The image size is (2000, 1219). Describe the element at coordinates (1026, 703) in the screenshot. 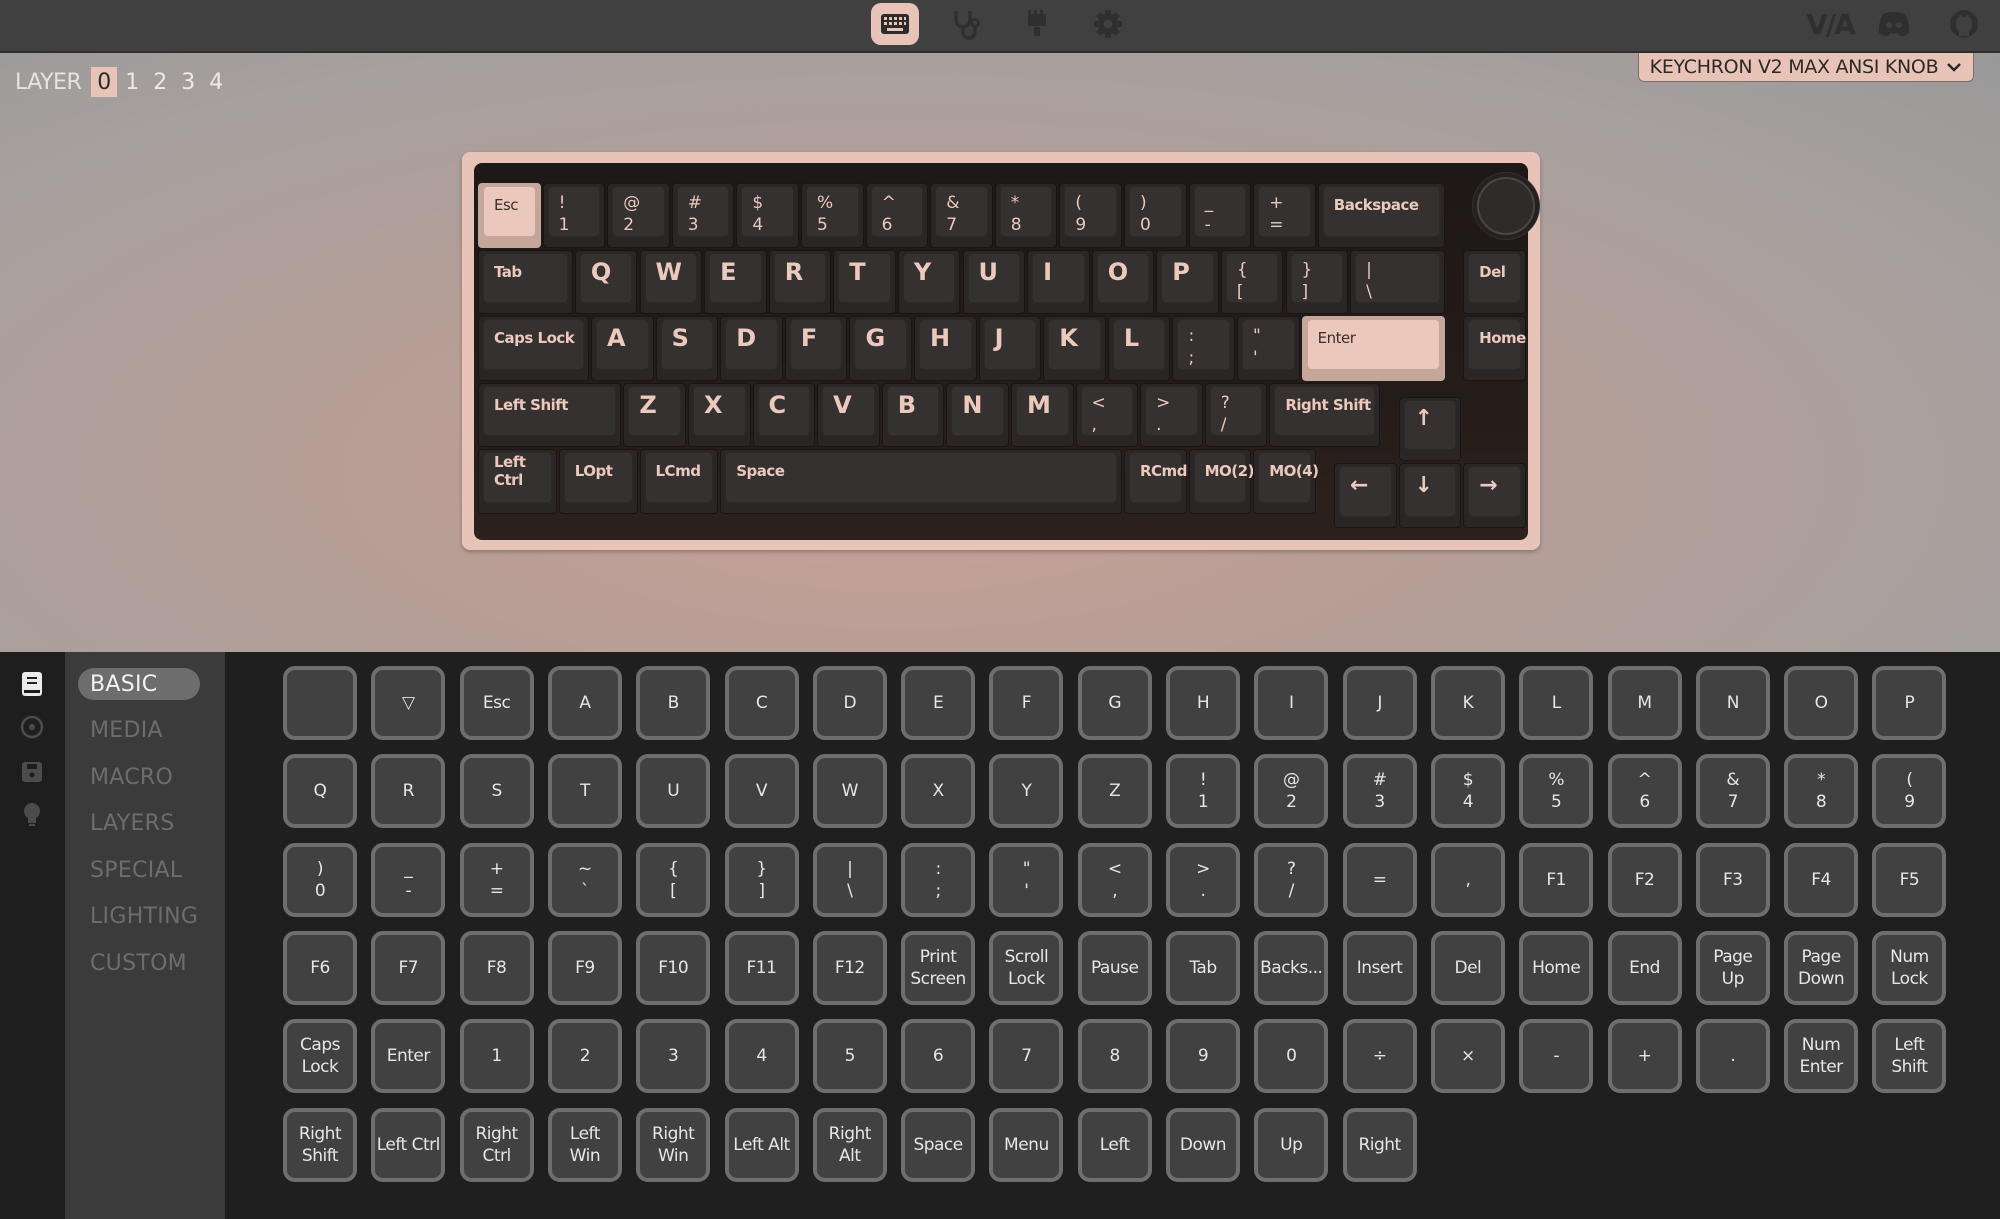

I see `keycode-button: F` at that location.